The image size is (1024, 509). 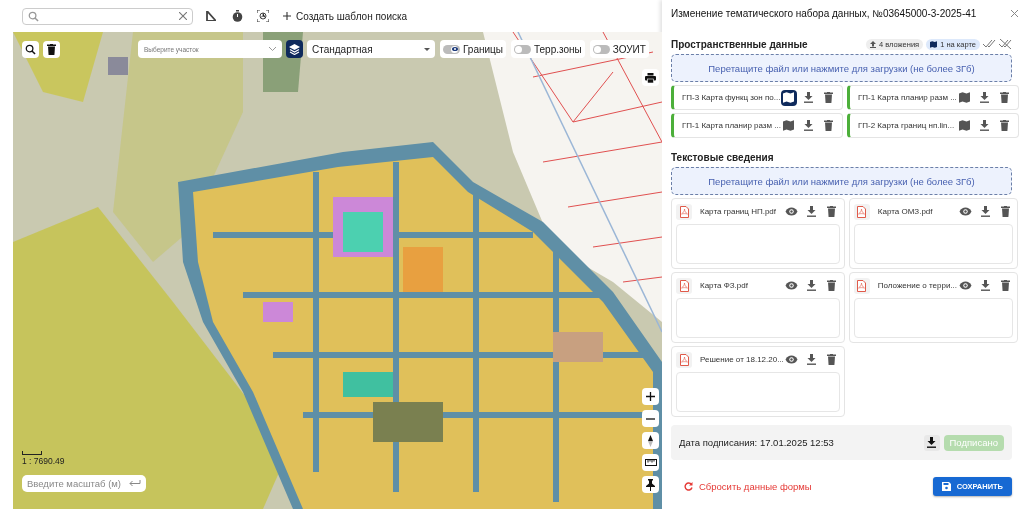 I want to click on layers-button, so click(x=294, y=49).